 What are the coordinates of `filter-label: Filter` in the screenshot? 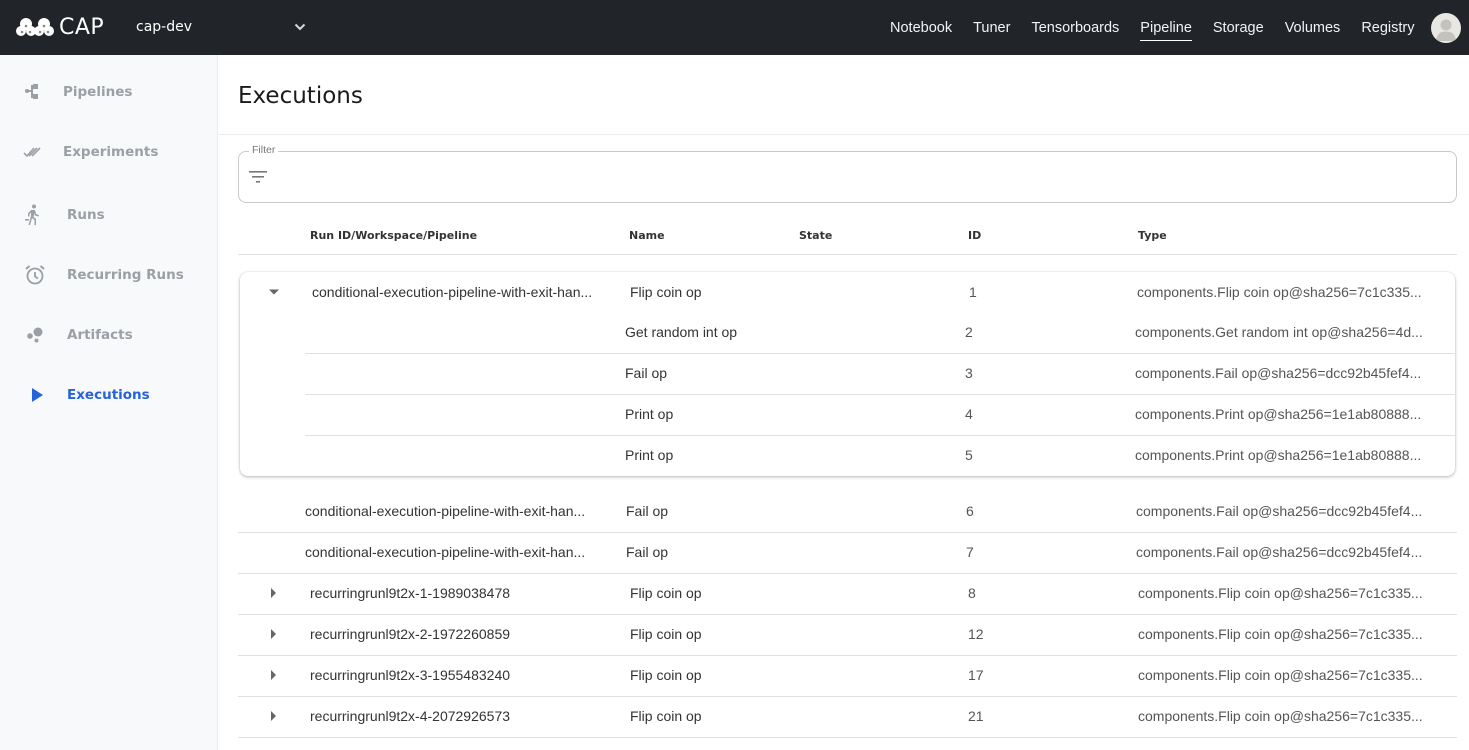 It's located at (264, 150).